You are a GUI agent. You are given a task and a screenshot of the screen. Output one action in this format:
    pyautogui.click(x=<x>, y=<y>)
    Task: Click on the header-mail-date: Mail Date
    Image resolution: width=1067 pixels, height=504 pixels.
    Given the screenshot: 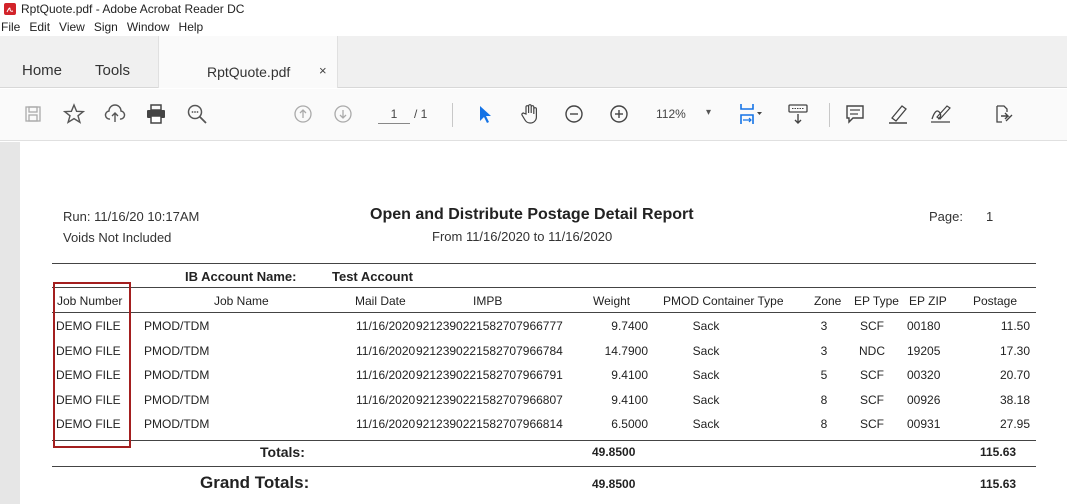 What is the action you would take?
    pyautogui.click(x=380, y=301)
    